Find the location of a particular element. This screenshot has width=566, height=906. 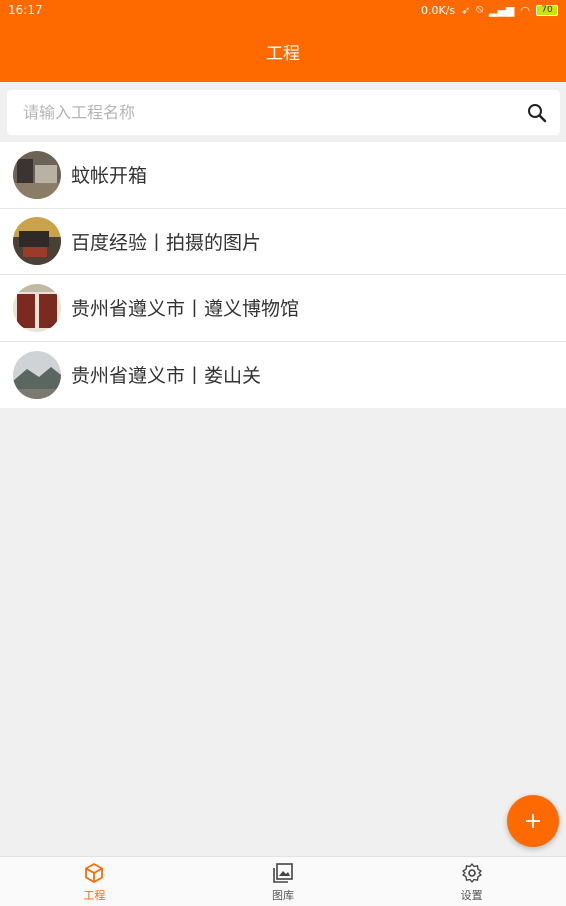

tab-settings: 设置 is located at coordinates (471, 881).